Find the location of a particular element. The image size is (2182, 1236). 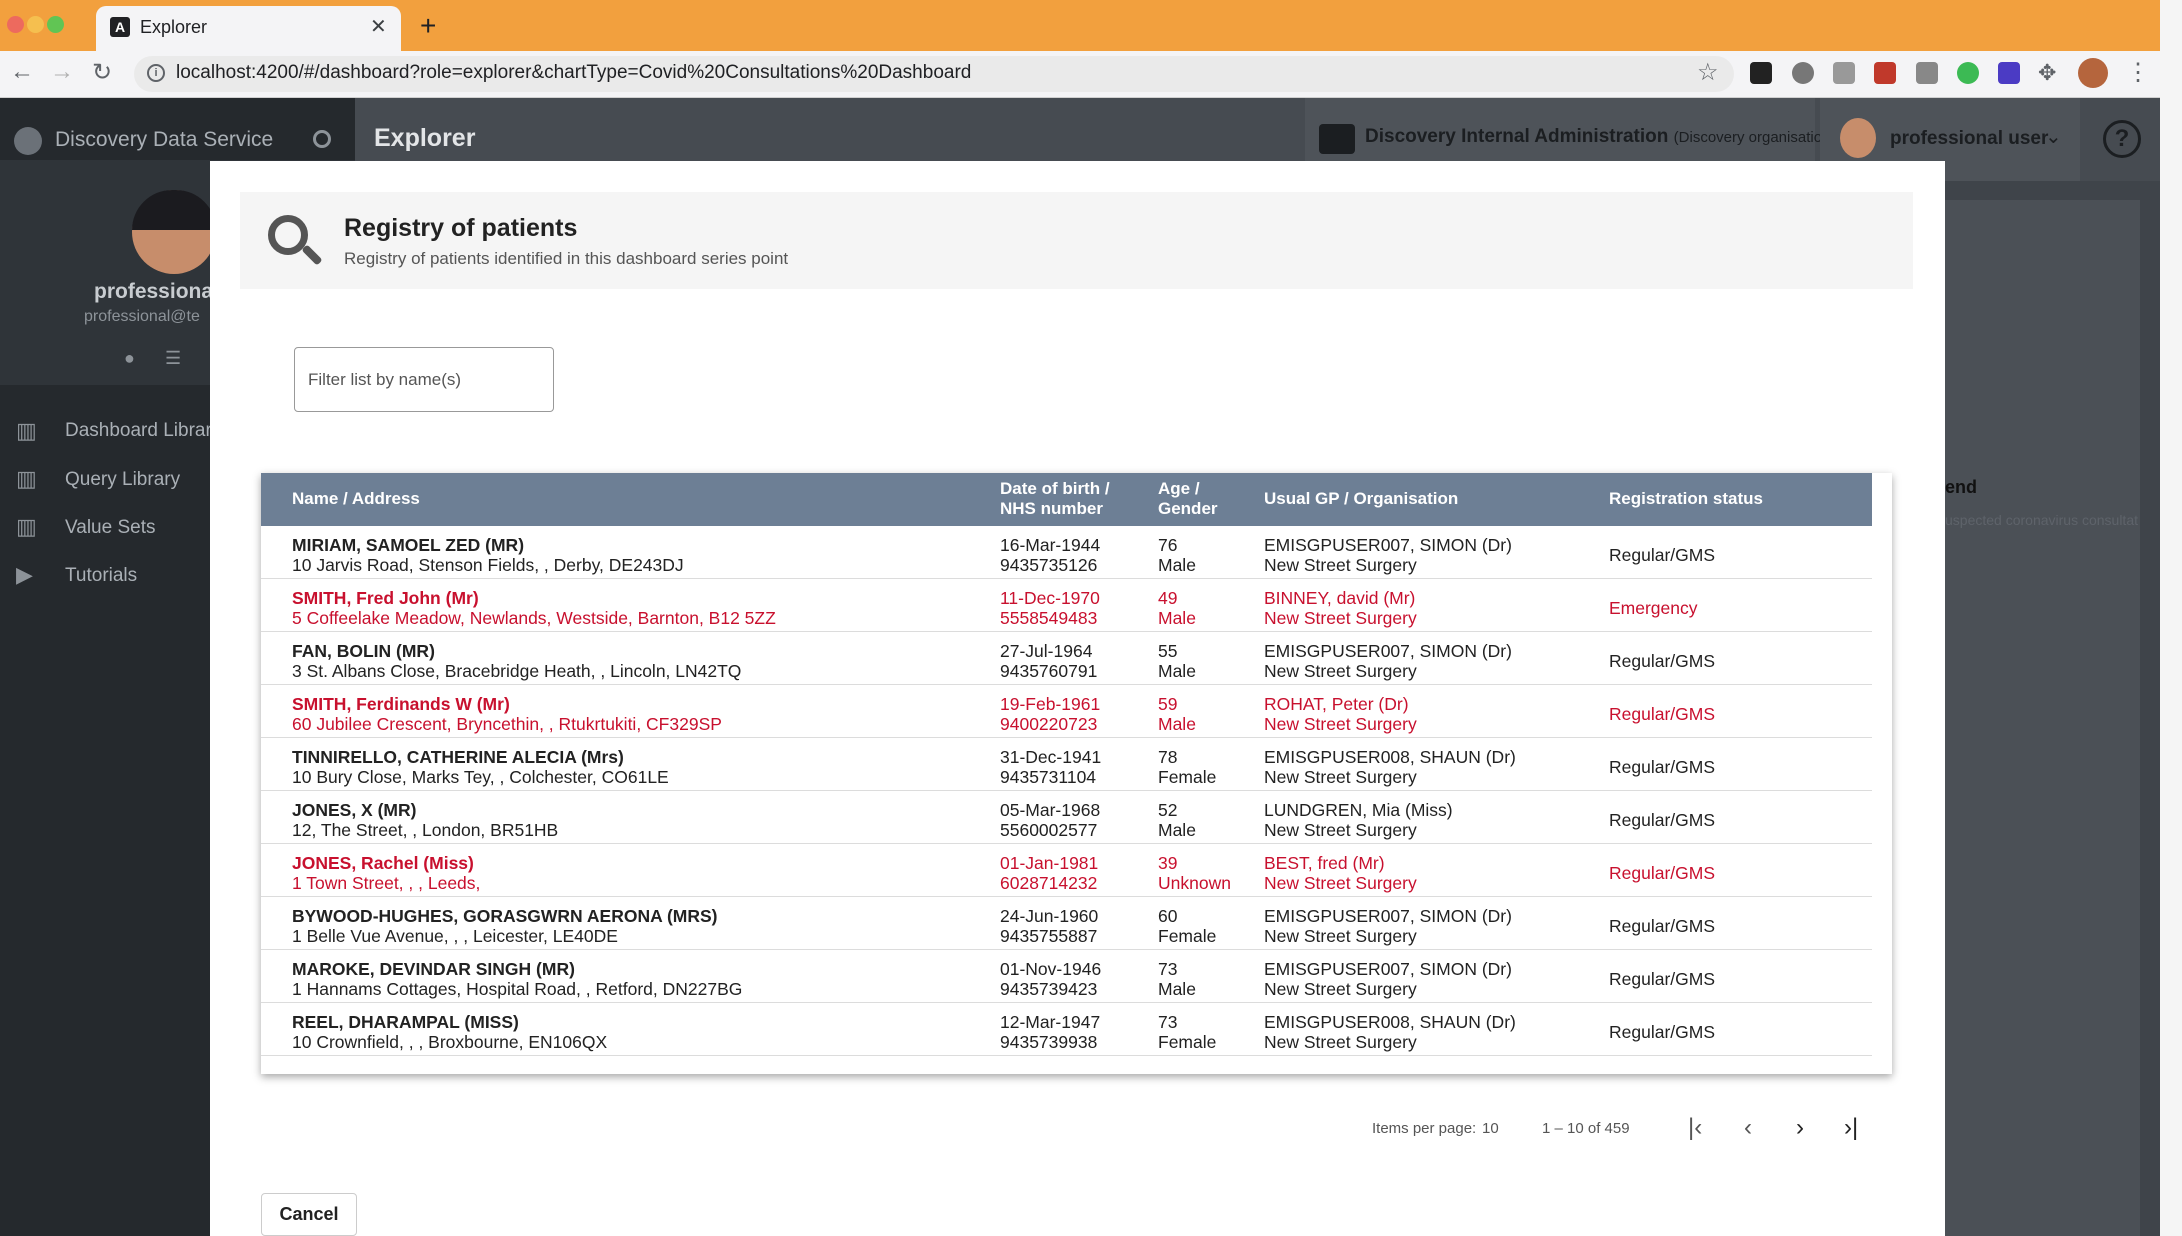

filter-input is located at coordinates (424, 379).